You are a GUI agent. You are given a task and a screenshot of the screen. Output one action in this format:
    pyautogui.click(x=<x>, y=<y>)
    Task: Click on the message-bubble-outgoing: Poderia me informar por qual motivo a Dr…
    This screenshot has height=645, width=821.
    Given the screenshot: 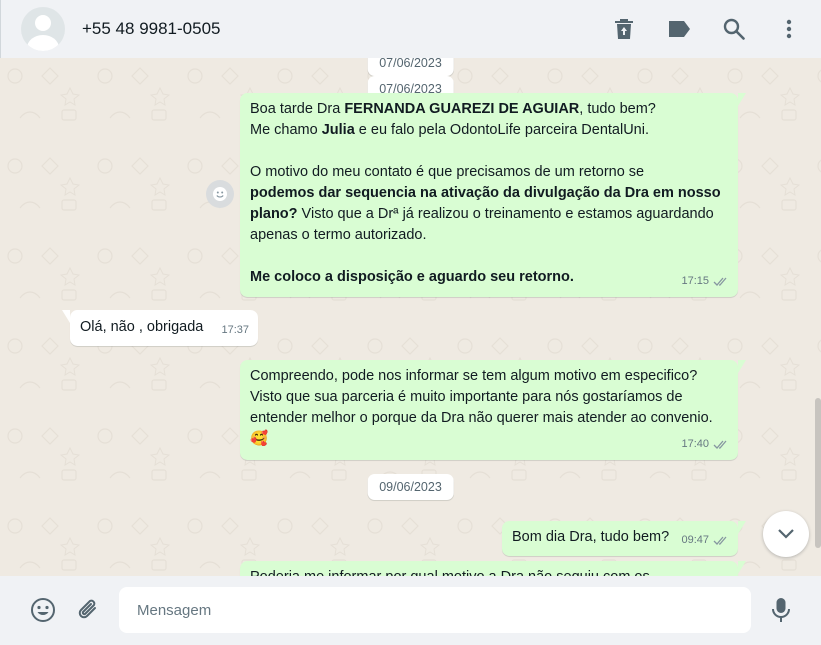 What is the action you would take?
    pyautogui.click(x=493, y=568)
    